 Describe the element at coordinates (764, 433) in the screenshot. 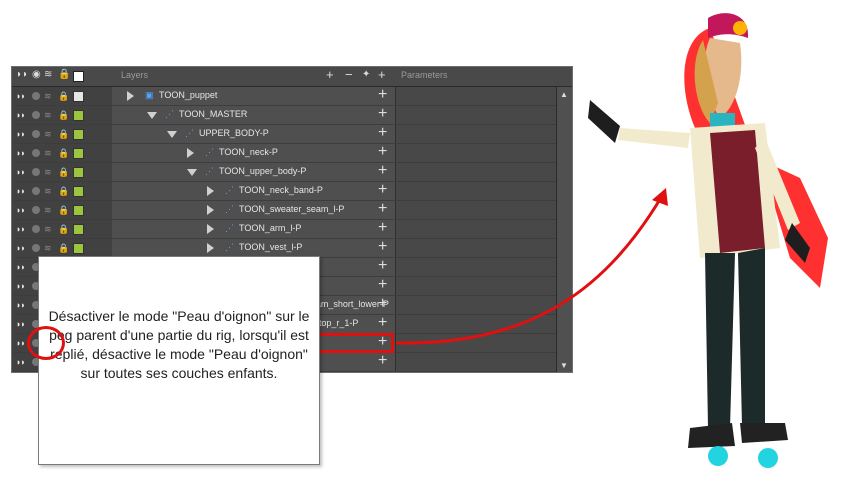

I see `right-shoe-icon` at that location.